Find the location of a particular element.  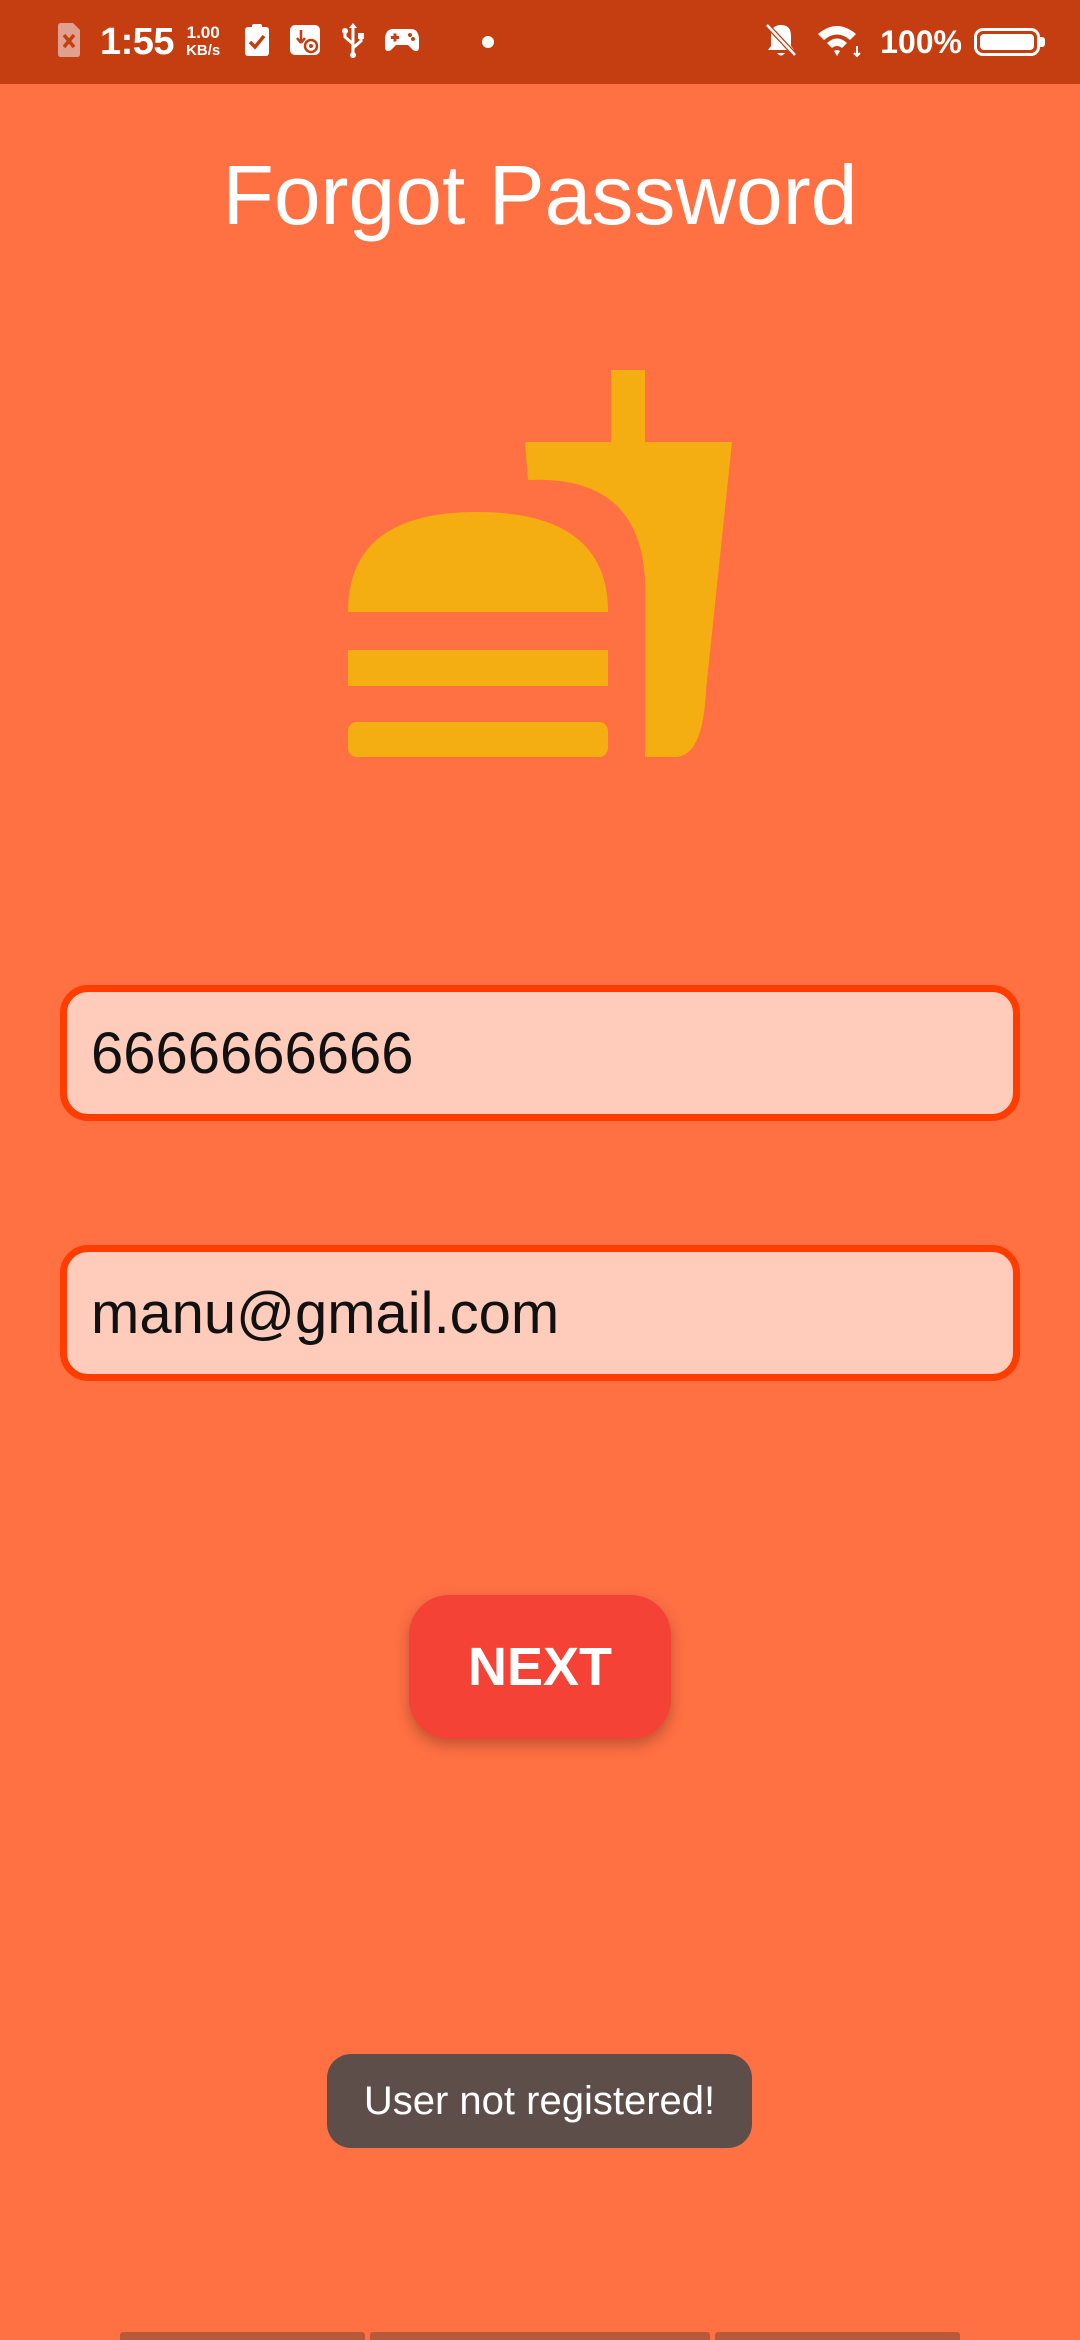

phone-field is located at coordinates (540, 1053).